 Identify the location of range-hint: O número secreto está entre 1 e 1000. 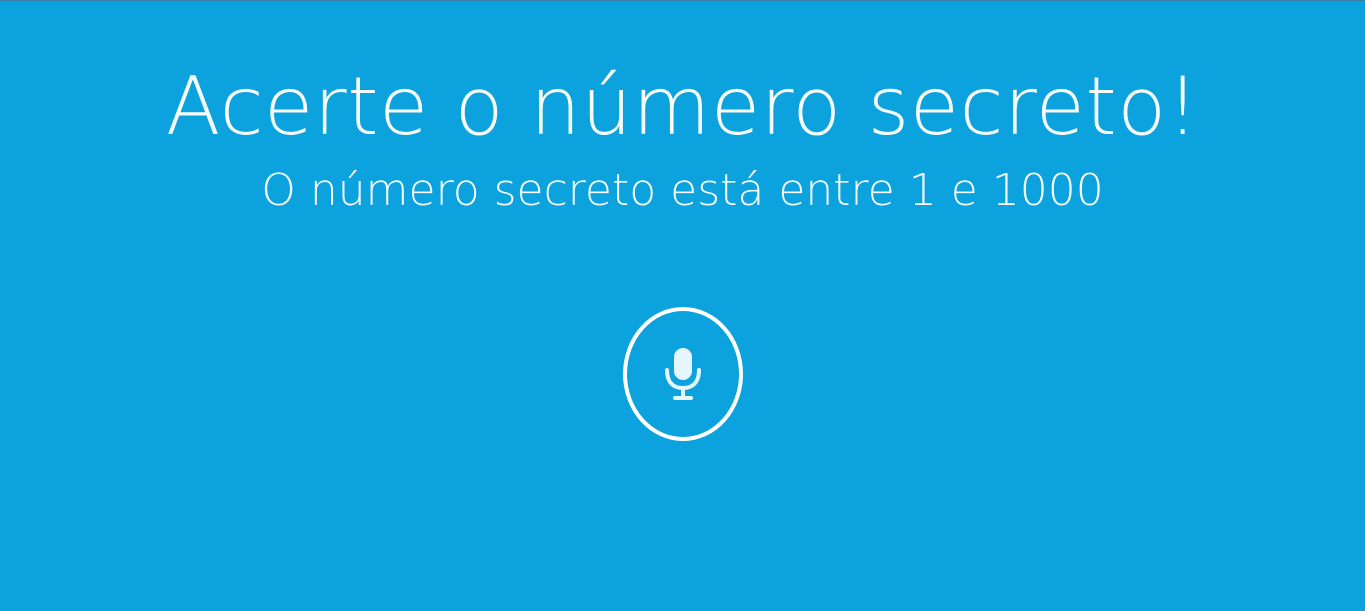
(682, 190).